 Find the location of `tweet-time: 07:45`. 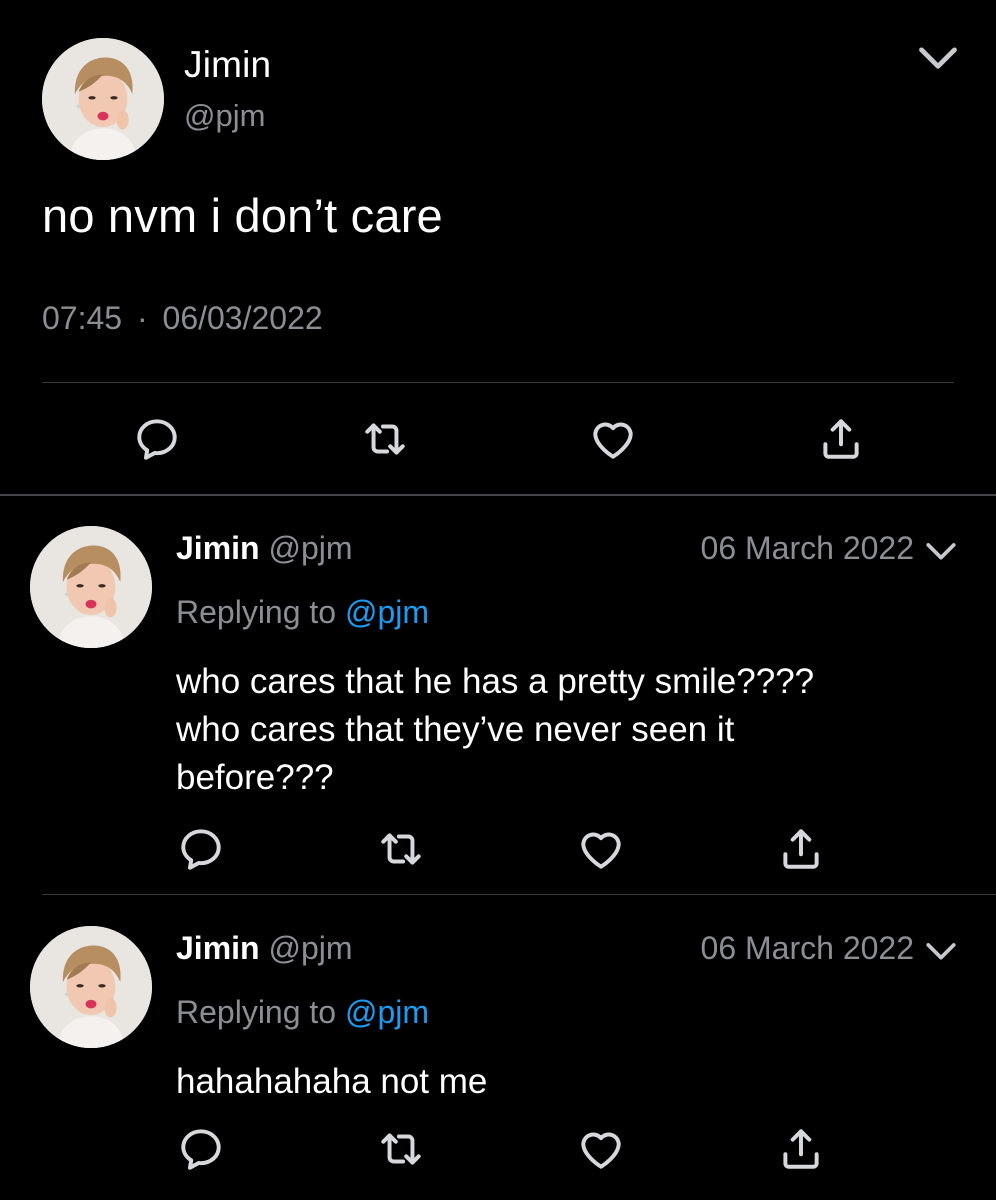

tweet-time: 07:45 is located at coordinates (82, 318).